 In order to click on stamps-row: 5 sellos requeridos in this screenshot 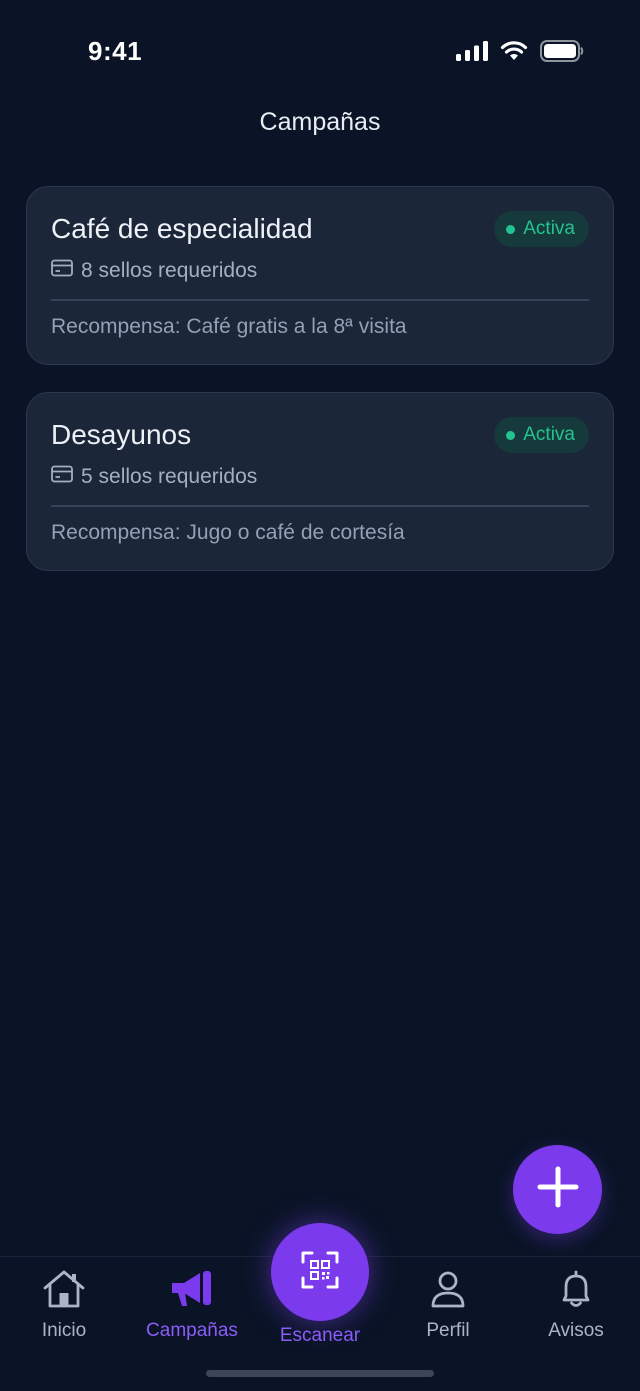, I will do `click(154, 477)`.